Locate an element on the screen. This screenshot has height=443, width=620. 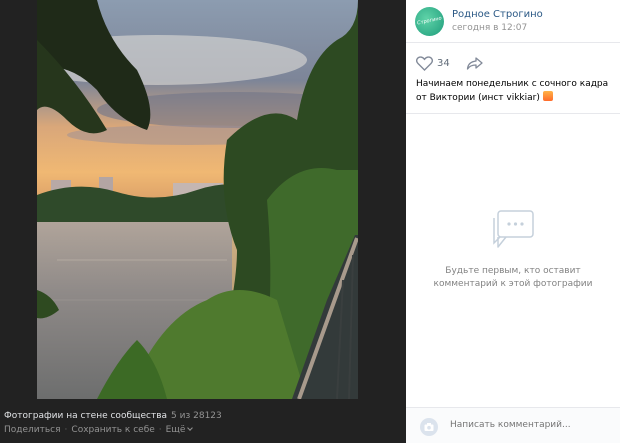
comment-composer is located at coordinates (513, 425).